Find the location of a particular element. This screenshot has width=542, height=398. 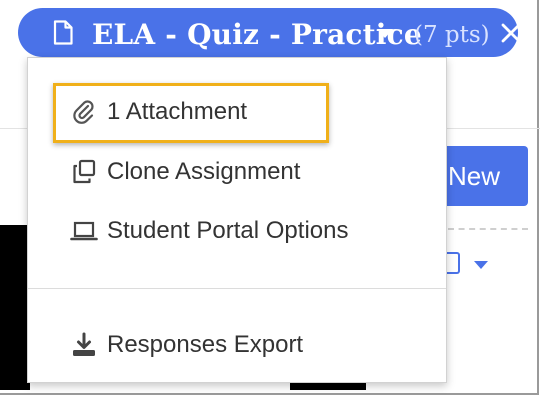

new-button-label: New is located at coordinates (474, 175).